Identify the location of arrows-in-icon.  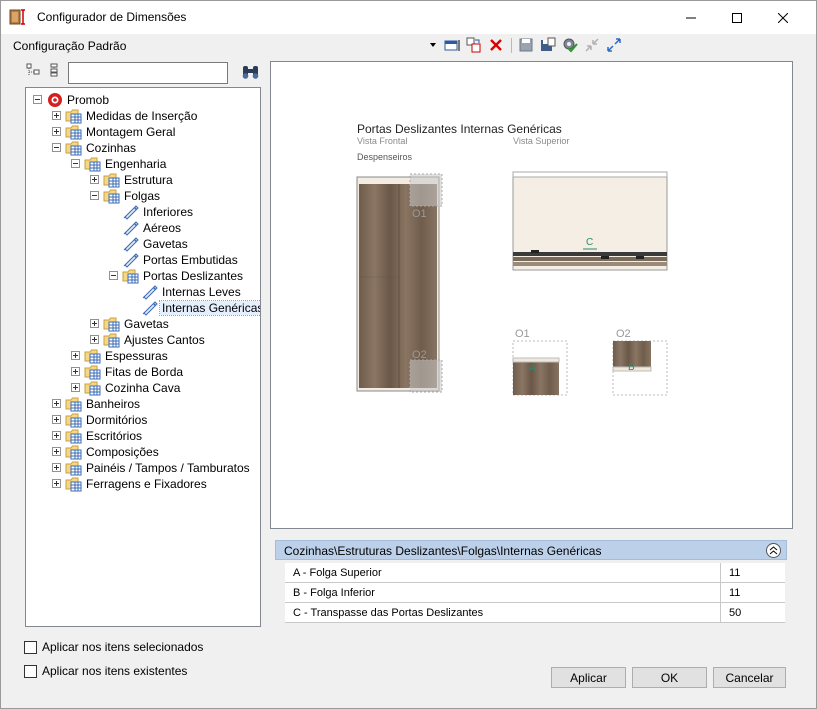
(592, 45).